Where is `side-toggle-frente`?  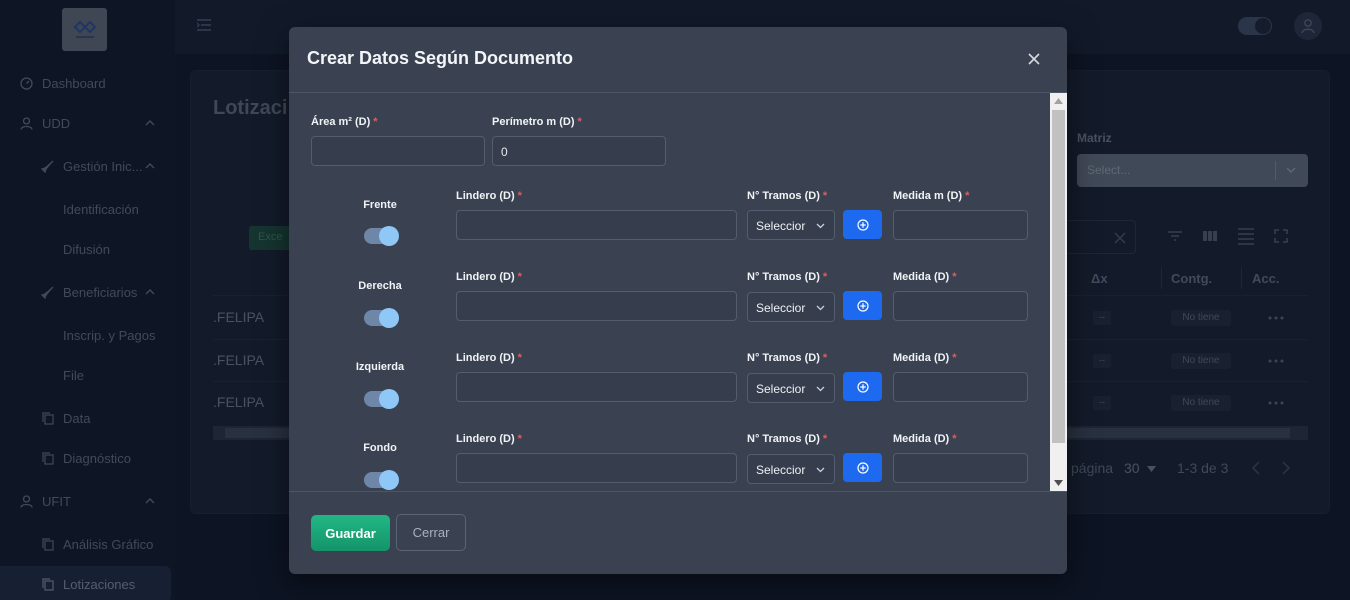
side-toggle-frente is located at coordinates (381, 236).